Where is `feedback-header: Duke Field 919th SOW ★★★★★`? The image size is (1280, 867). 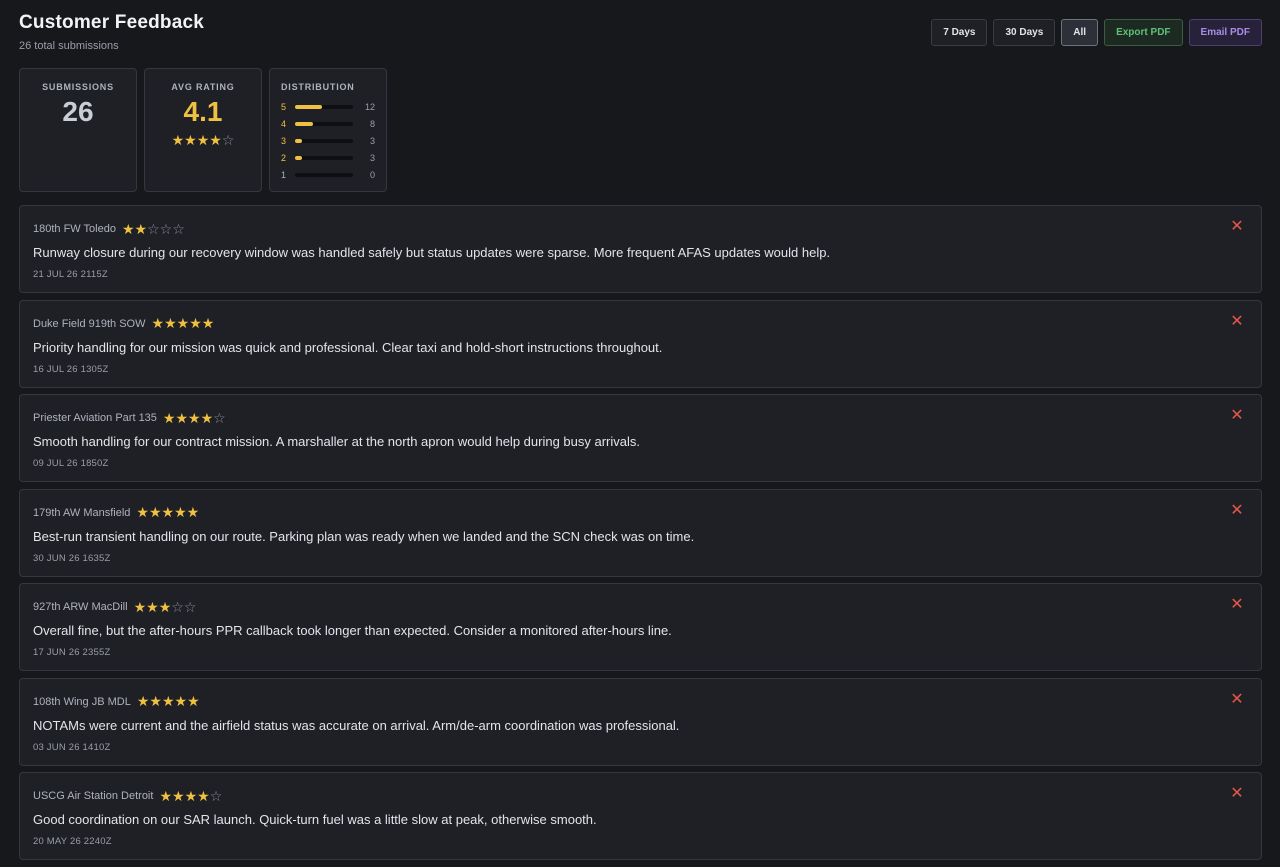
feedback-header: Duke Field 919th SOW ★★★★★ is located at coordinates (640, 323).